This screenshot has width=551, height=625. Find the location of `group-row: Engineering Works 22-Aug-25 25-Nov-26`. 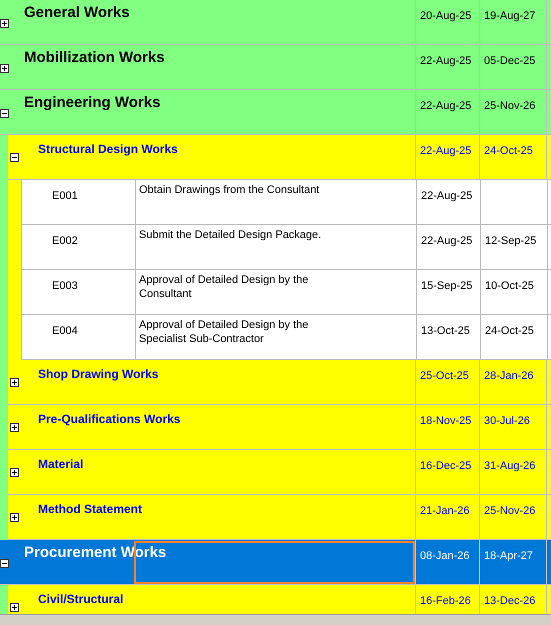

group-row: Engineering Works 22-Aug-25 25-Nov-26 is located at coordinates (275, 112).